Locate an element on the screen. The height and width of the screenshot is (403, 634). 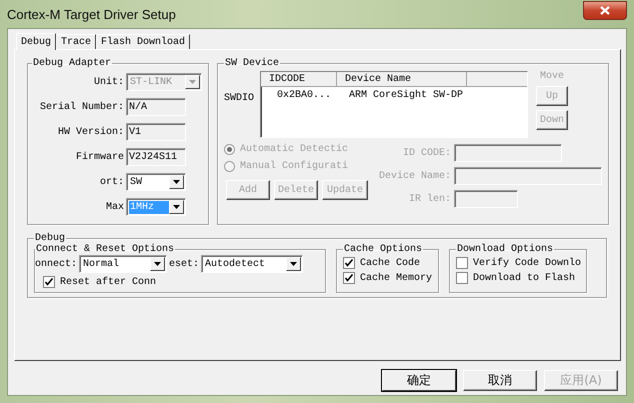
checkbox-label: Download to Flash is located at coordinates (524, 278).